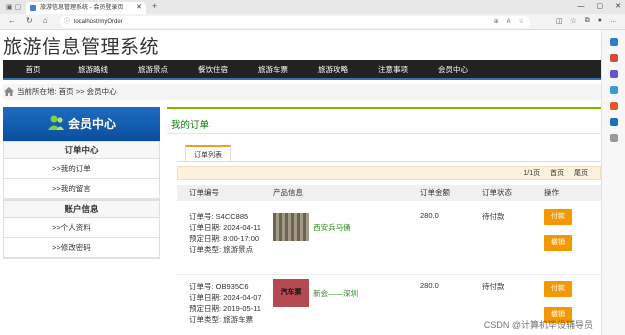 This screenshot has height=335, width=625. I want to click on nav-guides: 旅游攻略, so click(333, 70).